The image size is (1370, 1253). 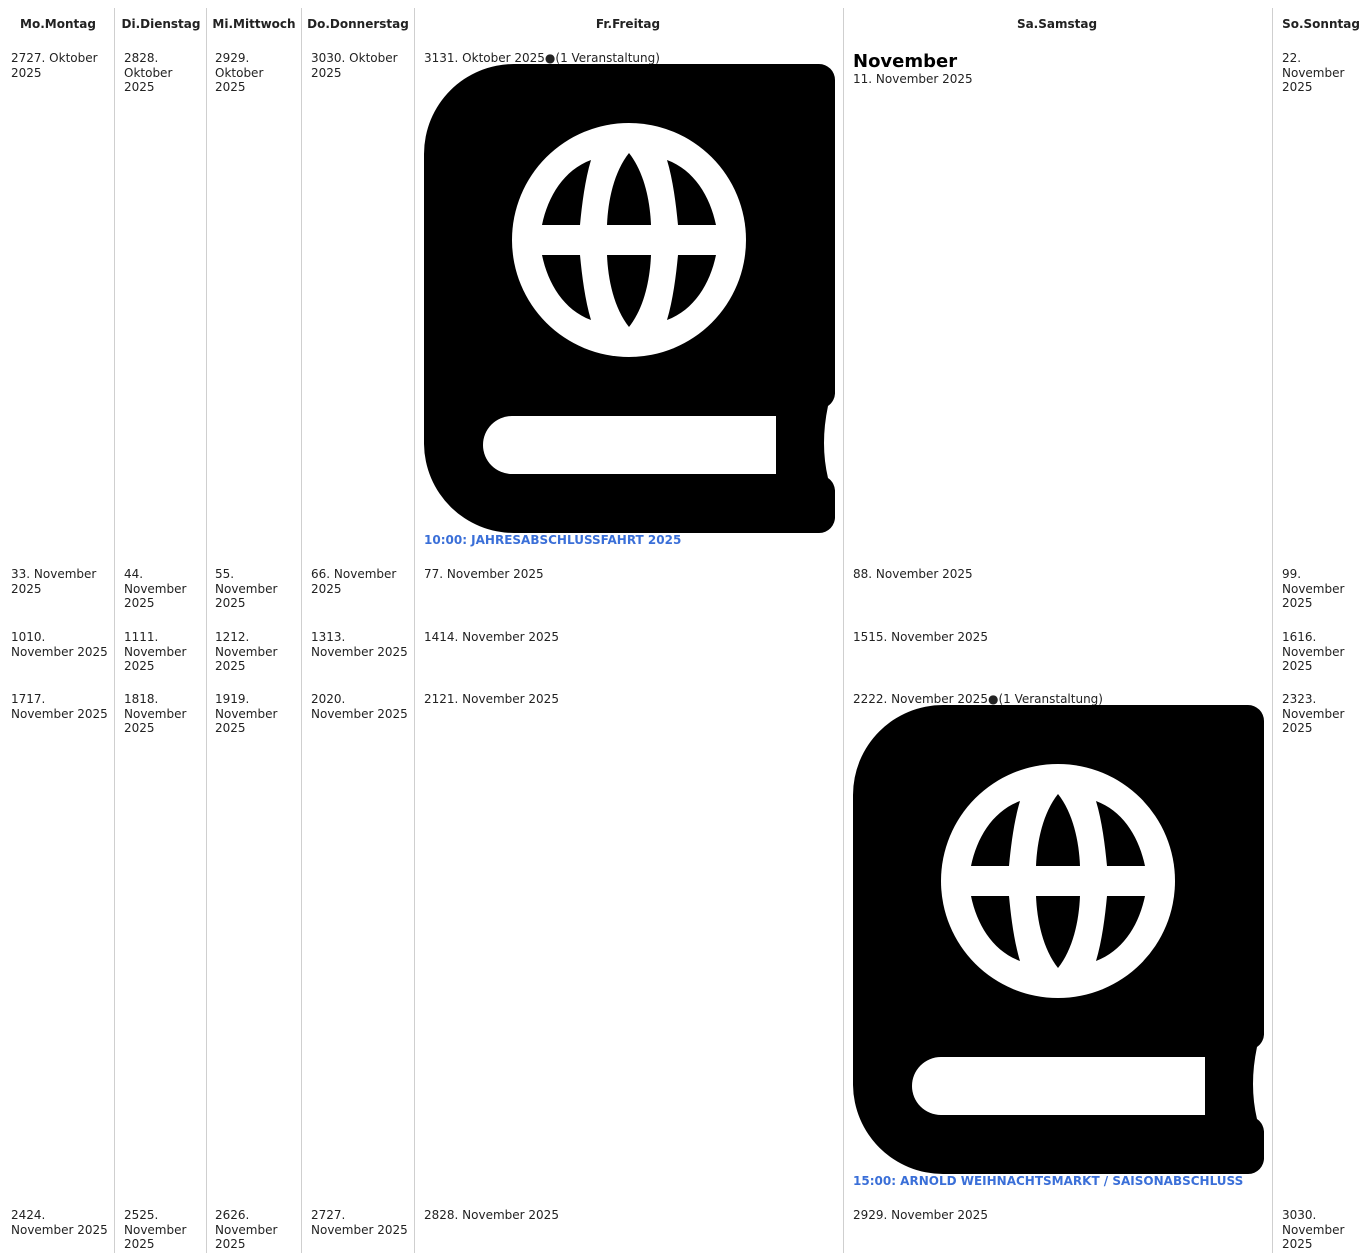 I want to click on day-cell: 1212. November 2025, so click(x=256, y=652).